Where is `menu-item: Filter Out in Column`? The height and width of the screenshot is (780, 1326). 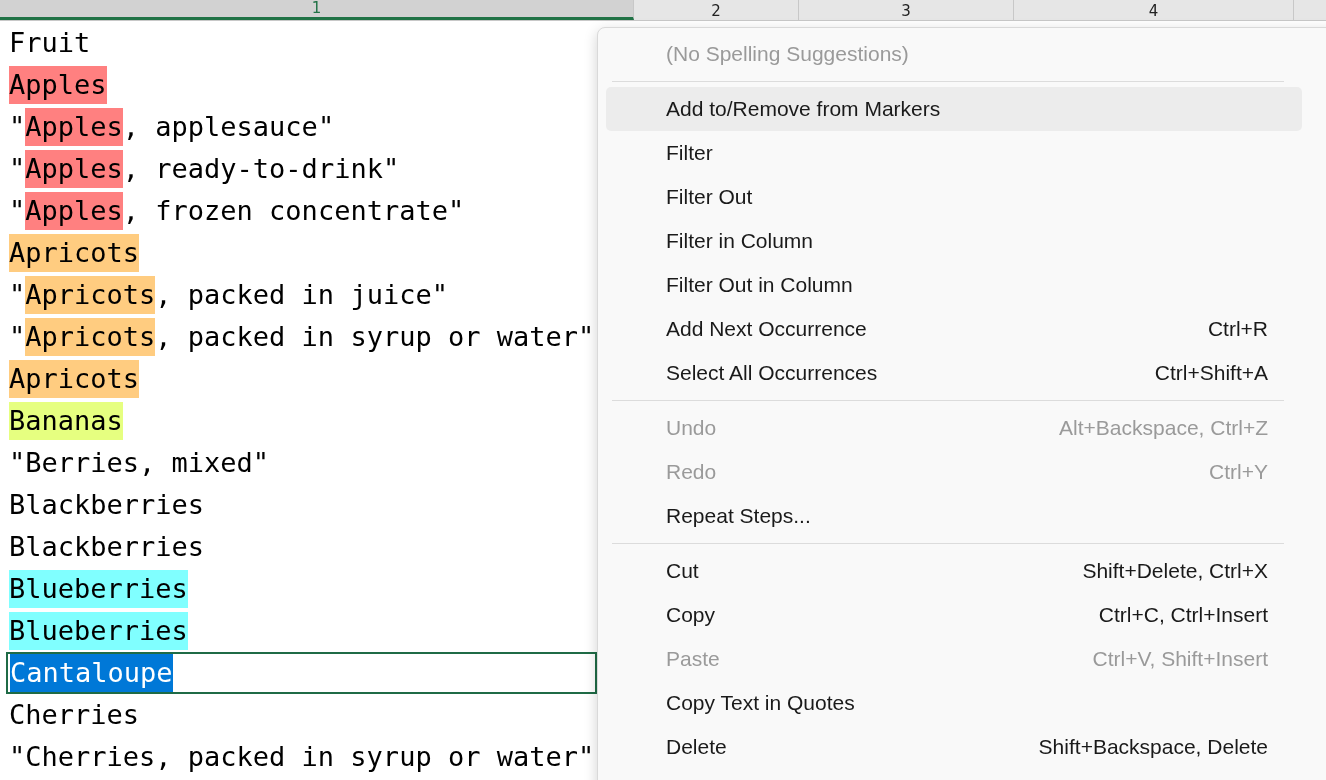 menu-item: Filter Out in Column is located at coordinates (954, 285).